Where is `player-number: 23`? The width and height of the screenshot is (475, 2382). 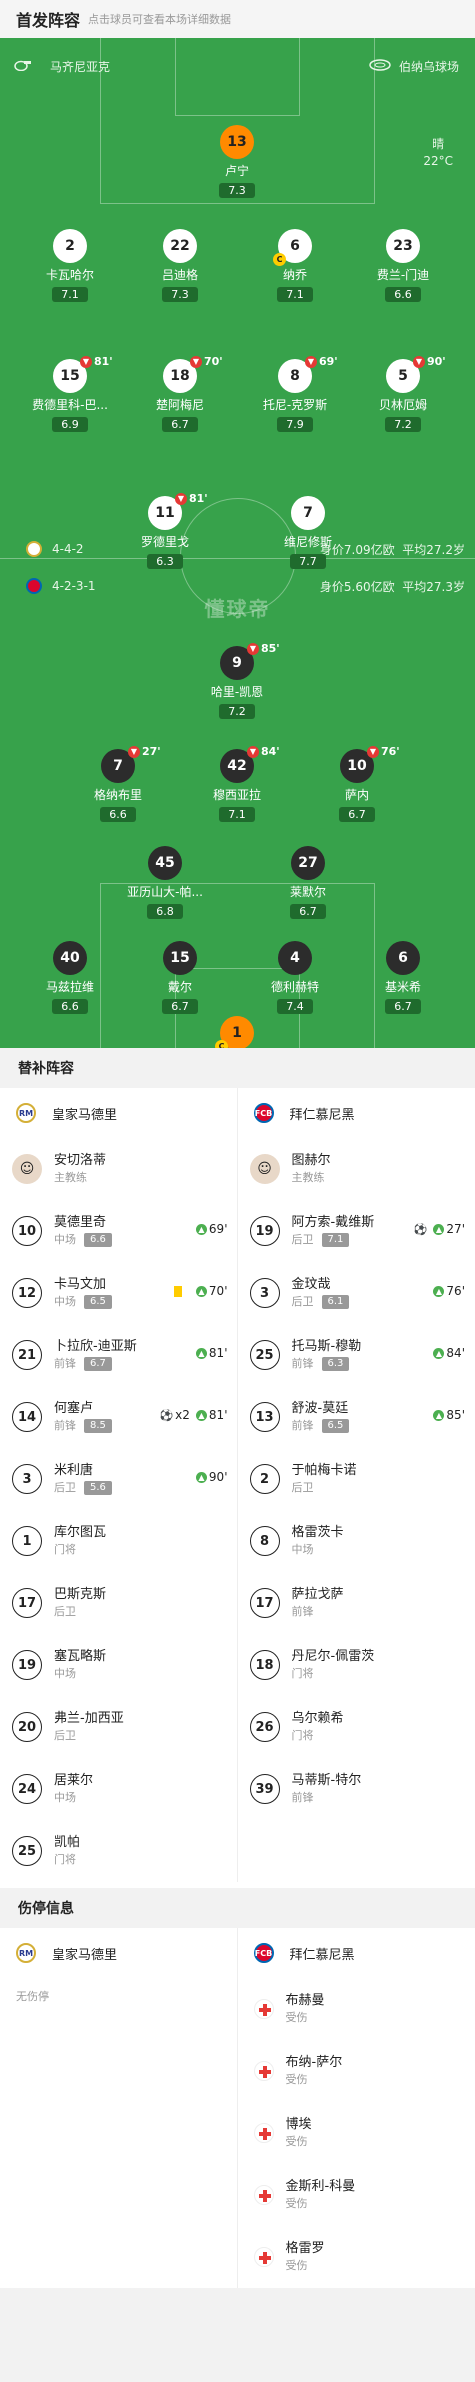 player-number: 23 is located at coordinates (403, 246).